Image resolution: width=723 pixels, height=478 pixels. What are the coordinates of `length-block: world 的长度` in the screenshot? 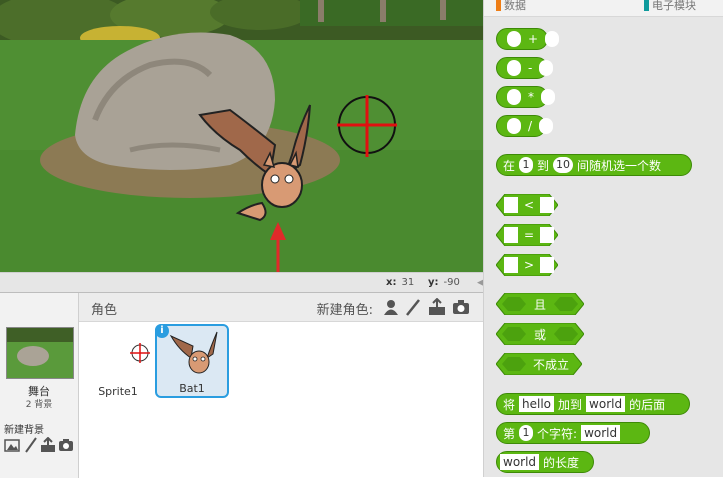 It's located at (545, 462).